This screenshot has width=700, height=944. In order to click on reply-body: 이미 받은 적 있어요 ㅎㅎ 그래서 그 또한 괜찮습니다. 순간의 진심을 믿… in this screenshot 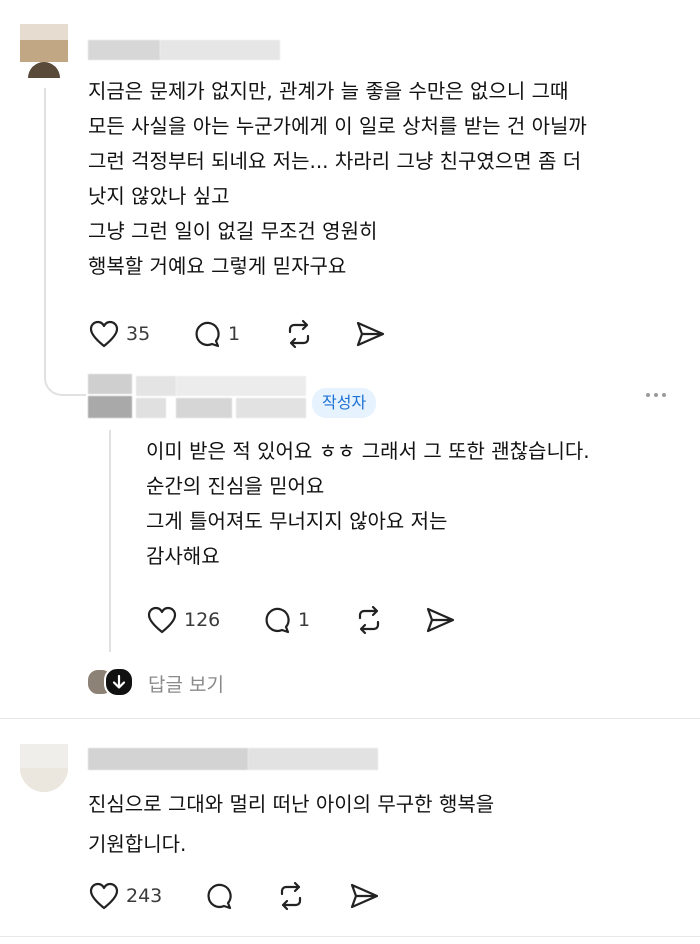, I will do `click(368, 504)`.